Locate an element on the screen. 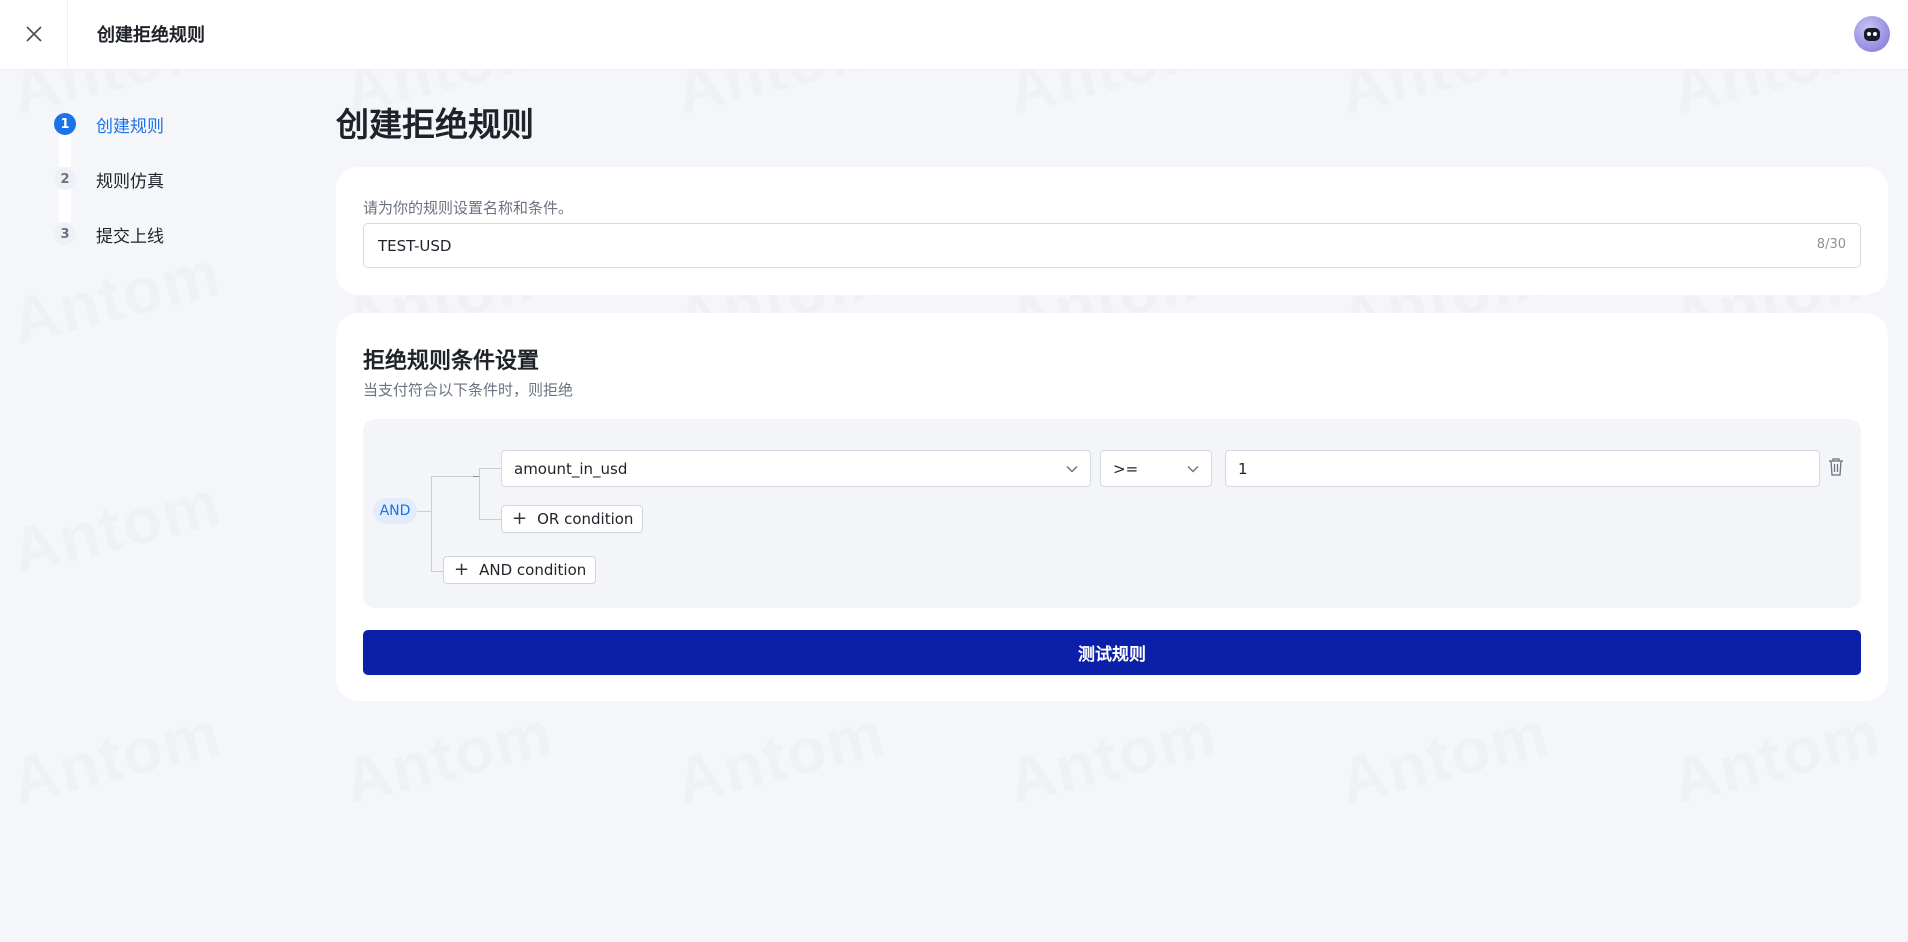 The image size is (1908, 942). condition-value-input: 1 is located at coordinates (1522, 468).